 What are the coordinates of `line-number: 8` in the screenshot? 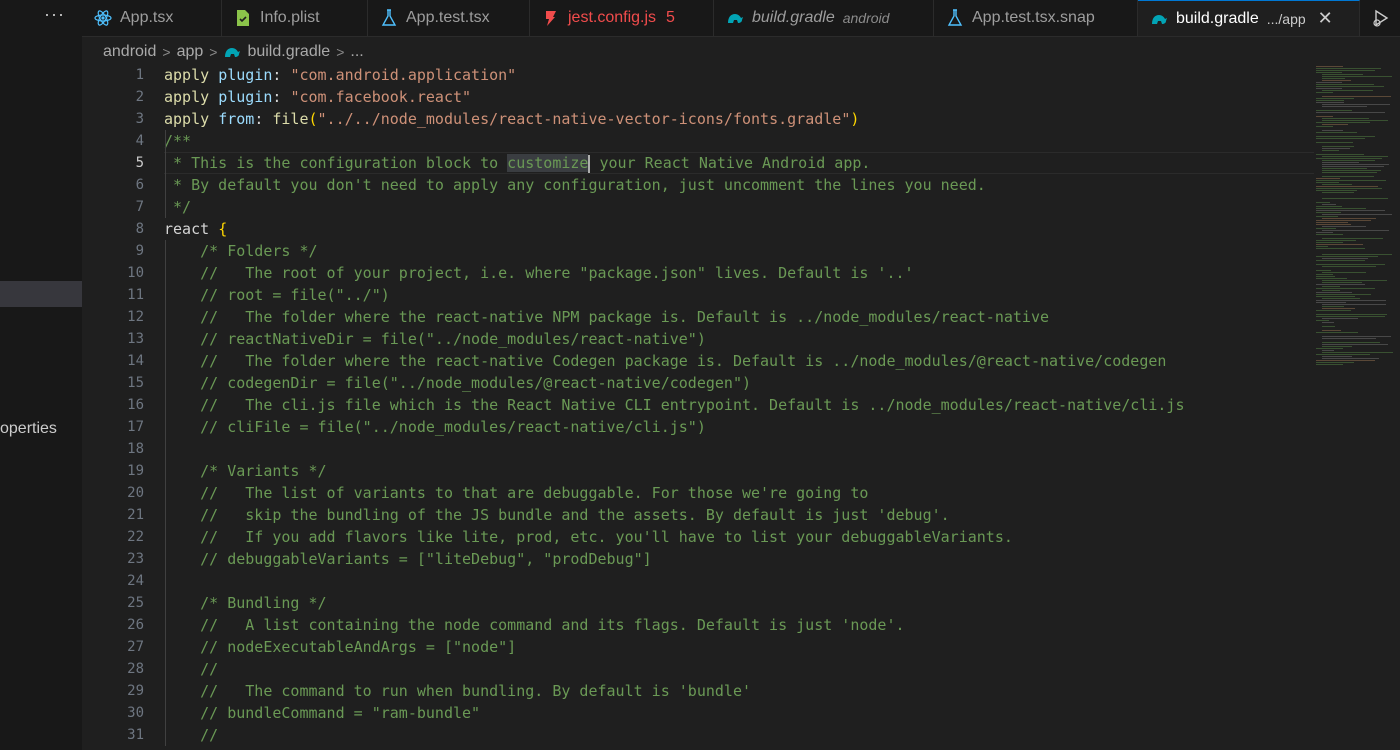 It's located at (139, 229).